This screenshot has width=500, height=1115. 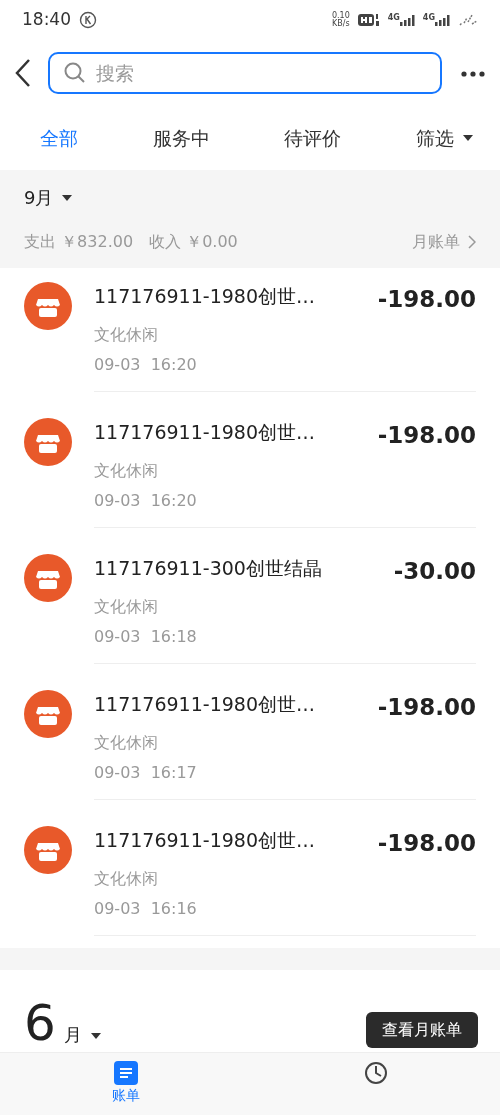 I want to click on month-selector: 9月, so click(x=49, y=197).